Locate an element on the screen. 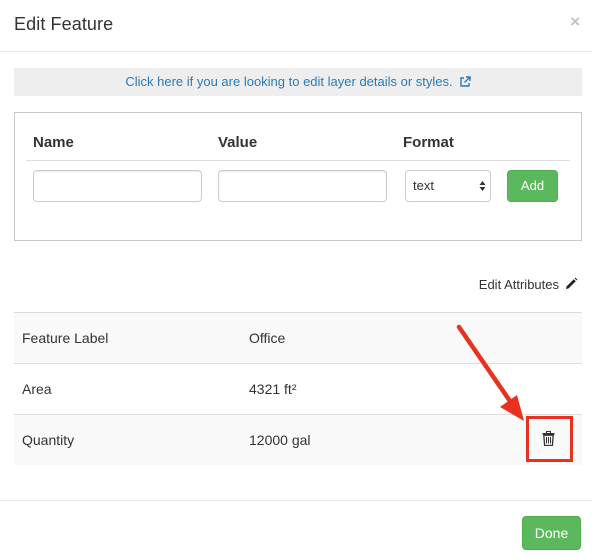  edit-attributes-button: Edit Attributes is located at coordinates (528, 284).